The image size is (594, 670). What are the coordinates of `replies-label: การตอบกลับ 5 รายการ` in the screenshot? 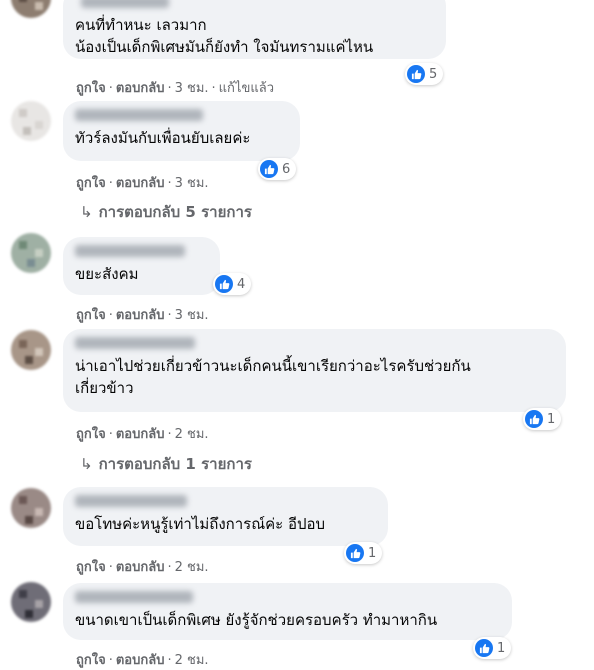 It's located at (175, 212).